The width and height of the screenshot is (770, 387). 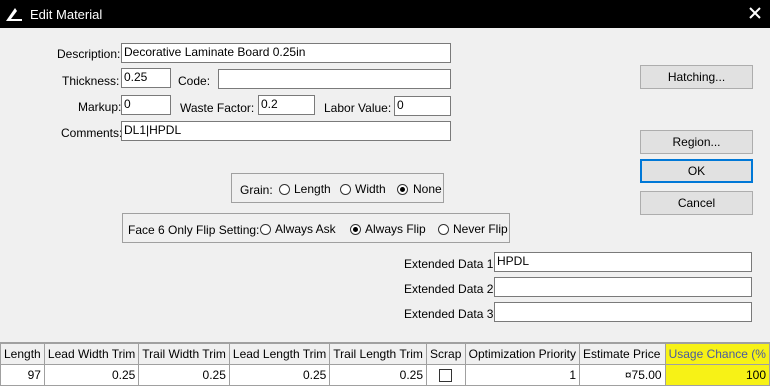 What do you see at coordinates (370, 189) in the screenshot?
I see `grain-width-label: Width` at bounding box center [370, 189].